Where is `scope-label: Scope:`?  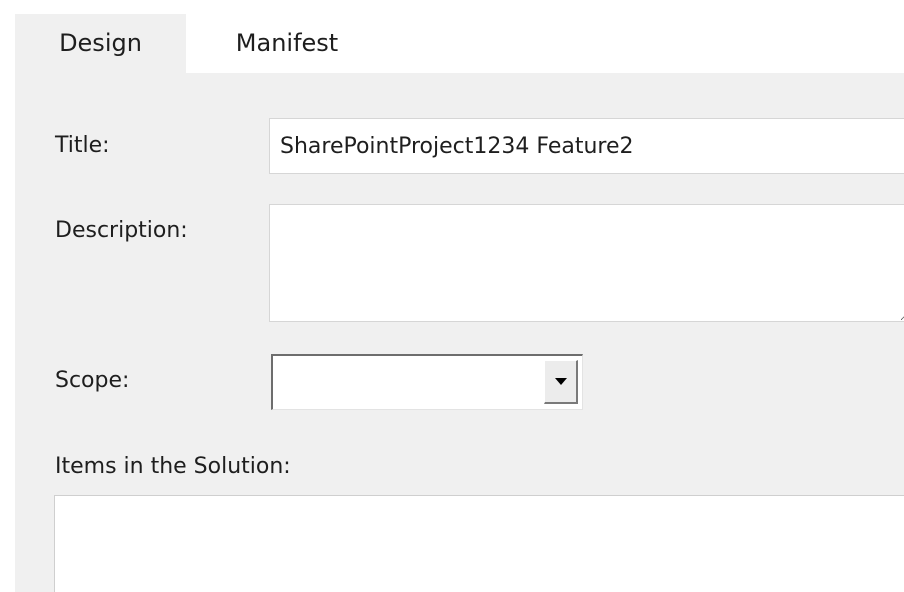
scope-label: Scope: is located at coordinates (92, 380).